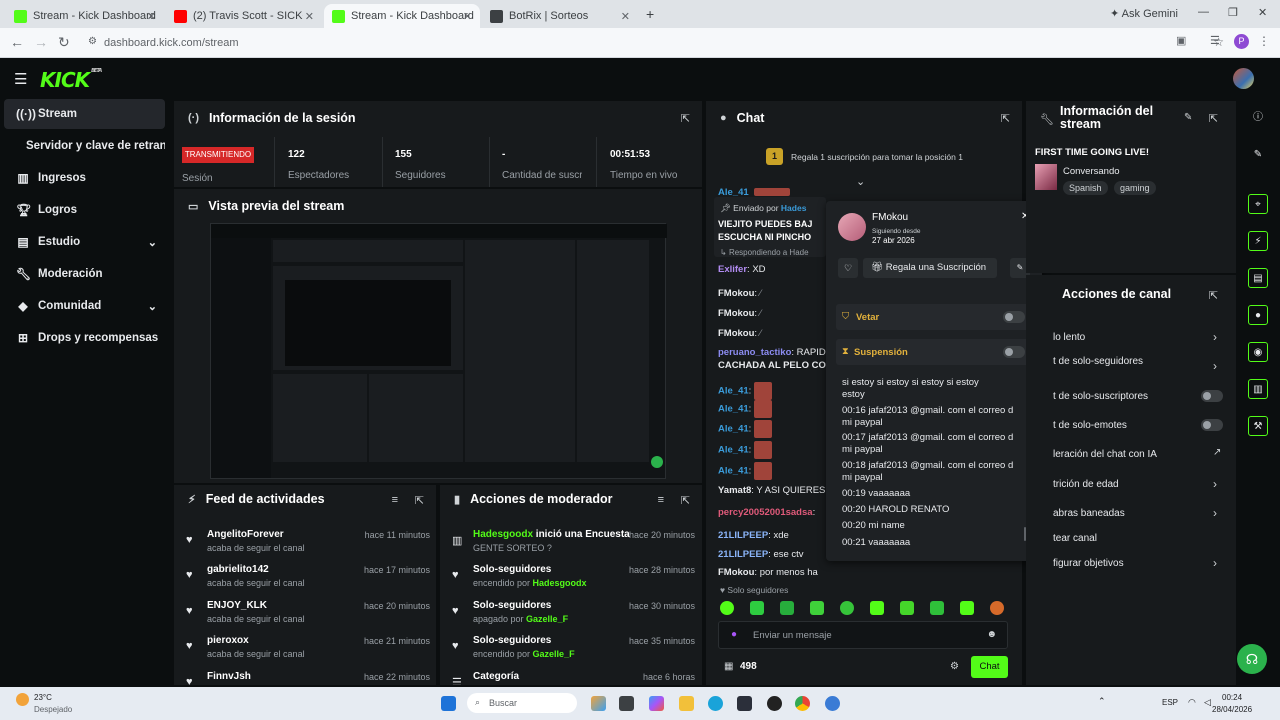 The width and height of the screenshot is (1280, 720). What do you see at coordinates (1192, 702) in the screenshot?
I see `wifi-icon: ◠` at bounding box center [1192, 702].